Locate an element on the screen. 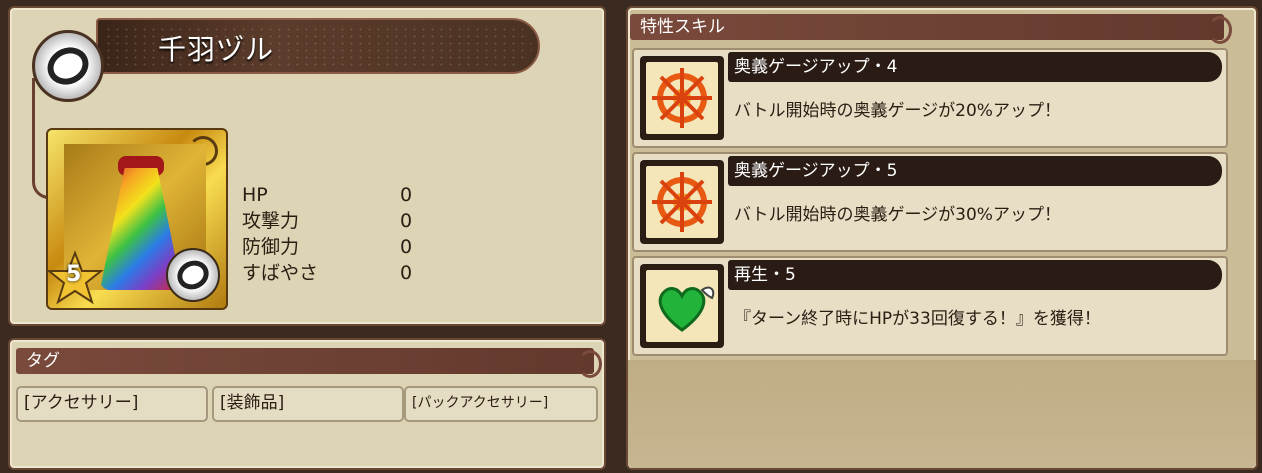 The height and width of the screenshot is (473, 1262). stat-label: 攻撃力 is located at coordinates (271, 221).